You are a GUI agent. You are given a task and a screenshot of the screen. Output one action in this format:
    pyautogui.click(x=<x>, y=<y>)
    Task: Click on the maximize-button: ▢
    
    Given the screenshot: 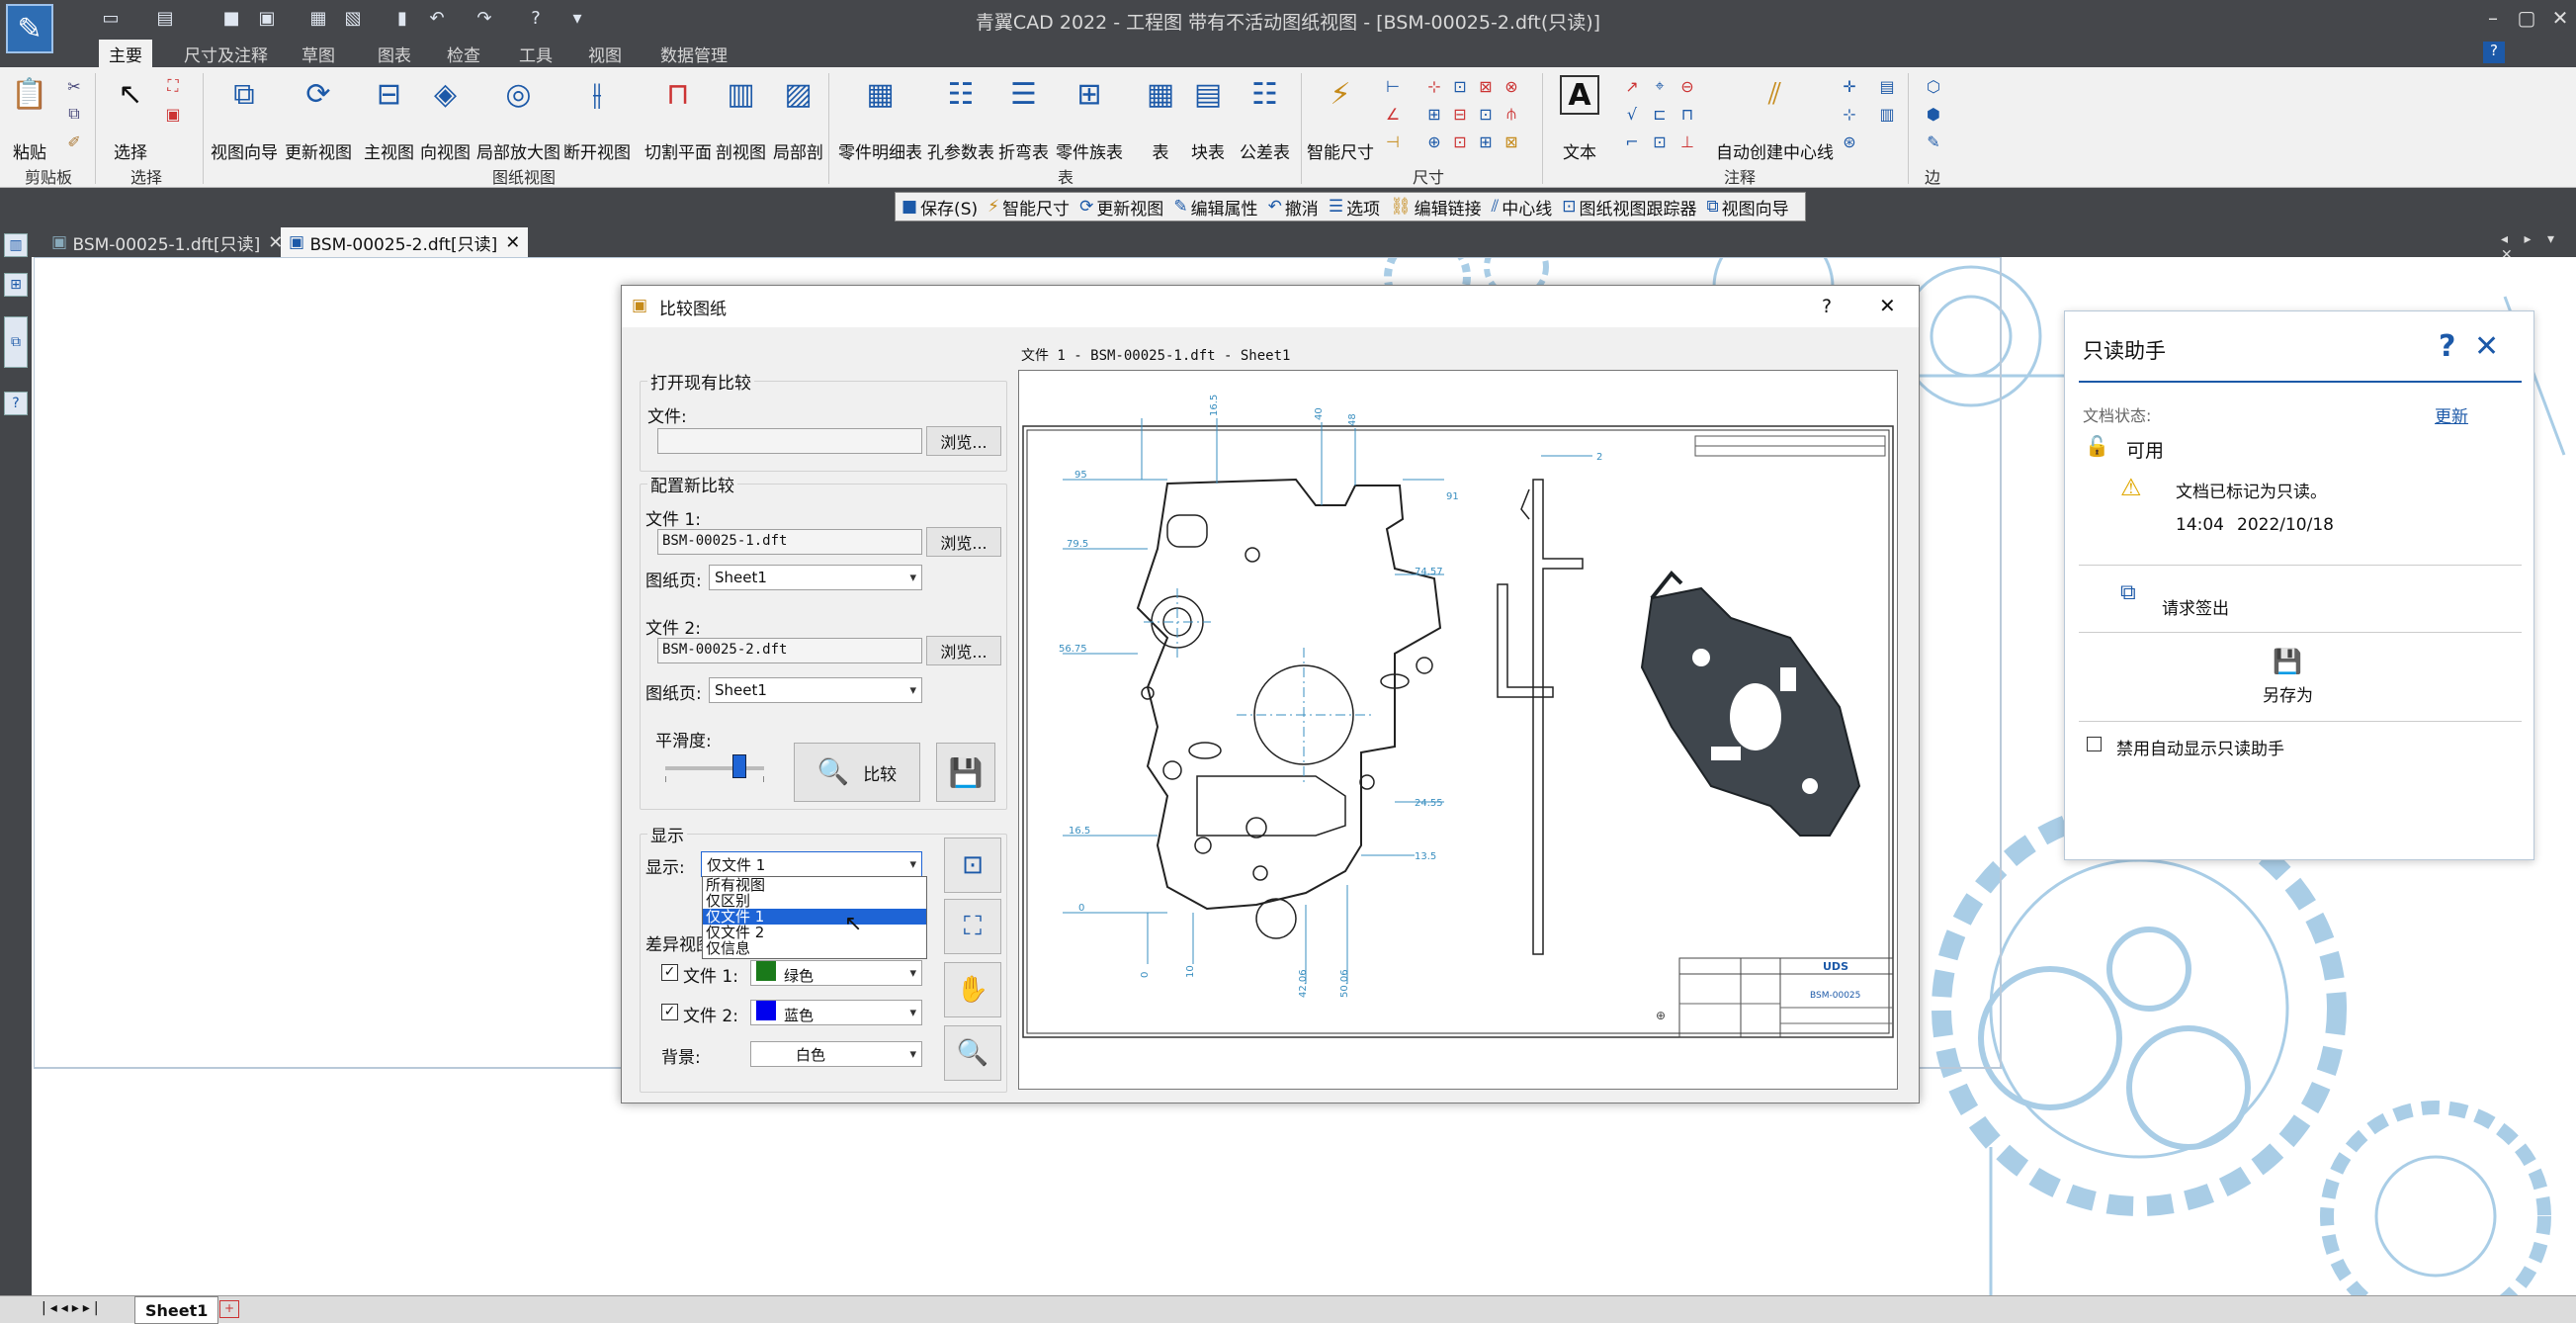 What is the action you would take?
    pyautogui.click(x=2526, y=18)
    